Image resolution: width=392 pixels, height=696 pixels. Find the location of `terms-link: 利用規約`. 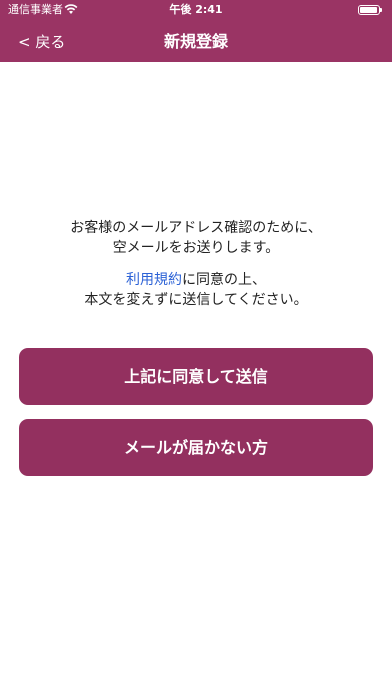

terms-link: 利用規約 is located at coordinates (154, 280).